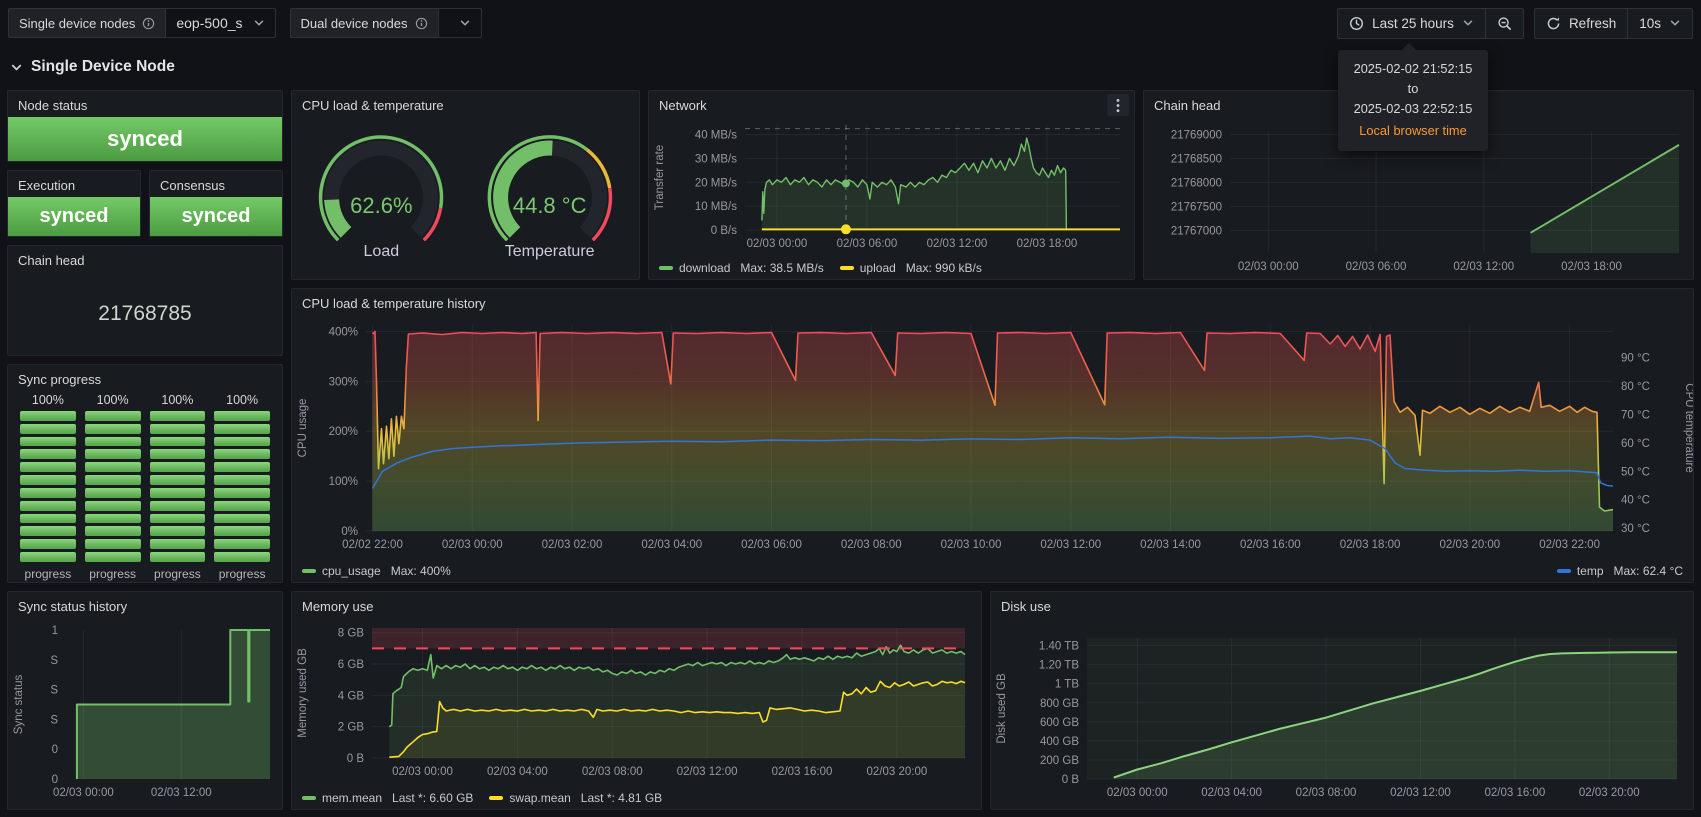 The height and width of the screenshot is (817, 1701). Describe the element at coordinates (55, 750) in the screenshot. I see `svg-text: 0` at that location.